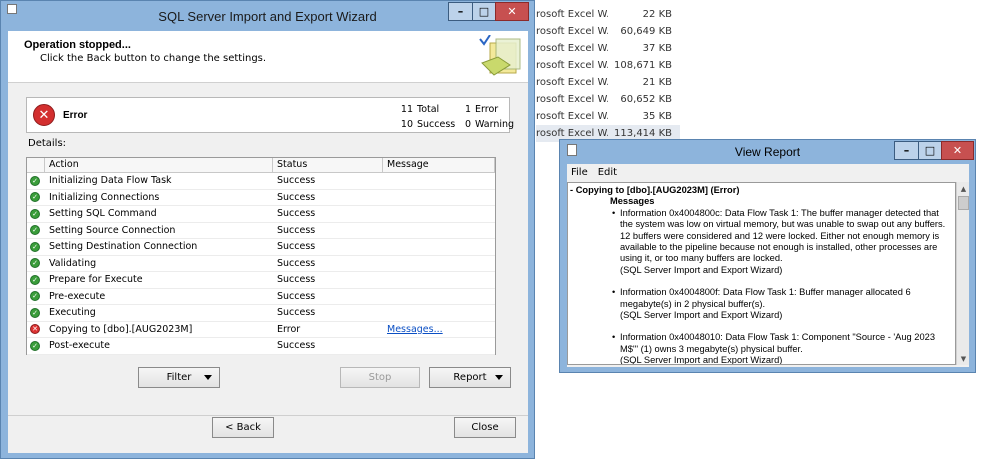  What do you see at coordinates (261, 297) in the screenshot?
I see `table-row: ✓ Pre-execute Success` at bounding box center [261, 297].